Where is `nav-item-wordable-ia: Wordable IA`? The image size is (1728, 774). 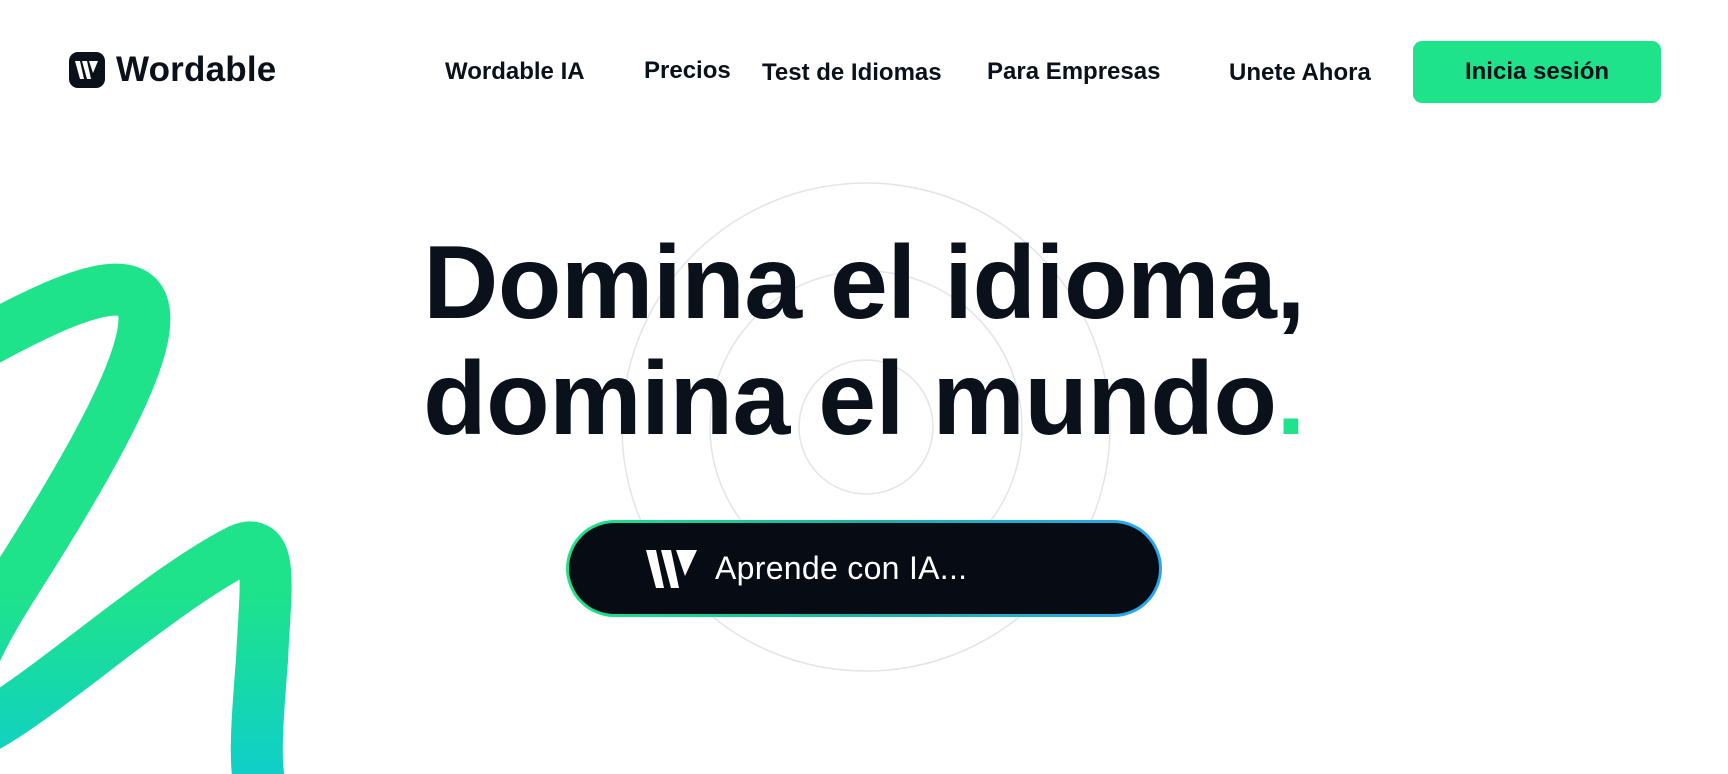 nav-item-wordable-ia: Wordable IA is located at coordinates (515, 72).